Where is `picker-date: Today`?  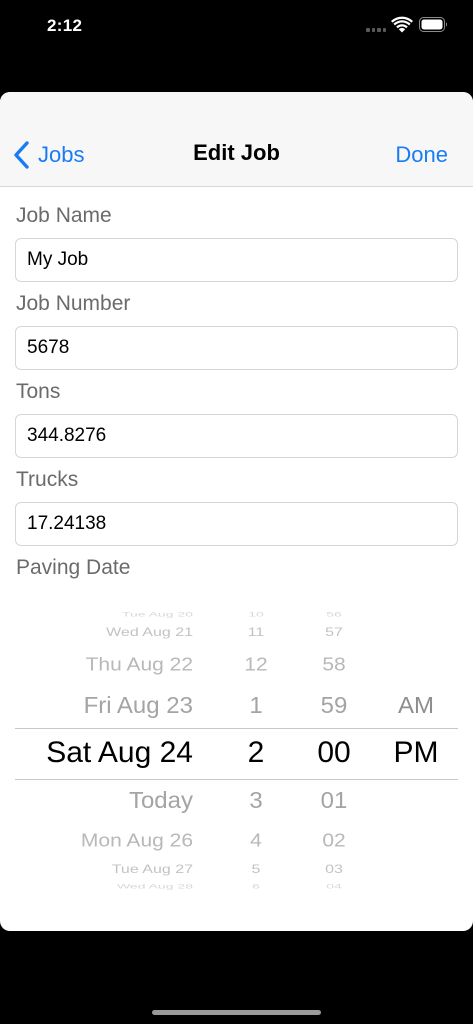 picker-date: Today is located at coordinates (160, 800).